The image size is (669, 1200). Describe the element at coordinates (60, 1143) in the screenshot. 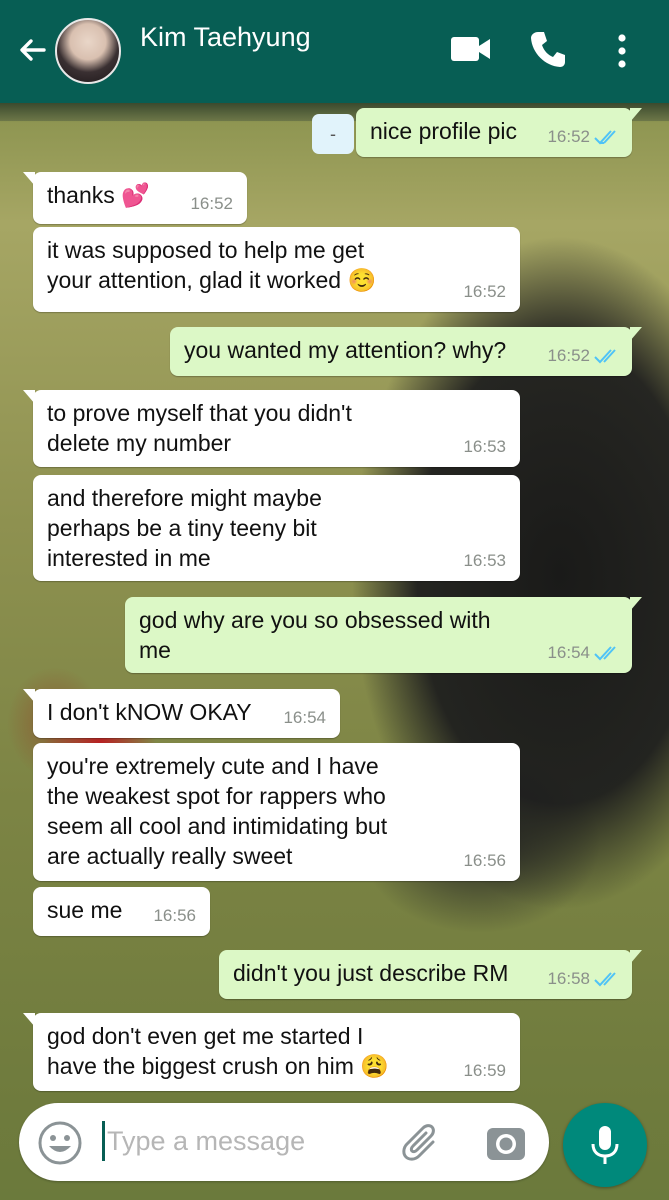

I see `emoji-icon` at that location.